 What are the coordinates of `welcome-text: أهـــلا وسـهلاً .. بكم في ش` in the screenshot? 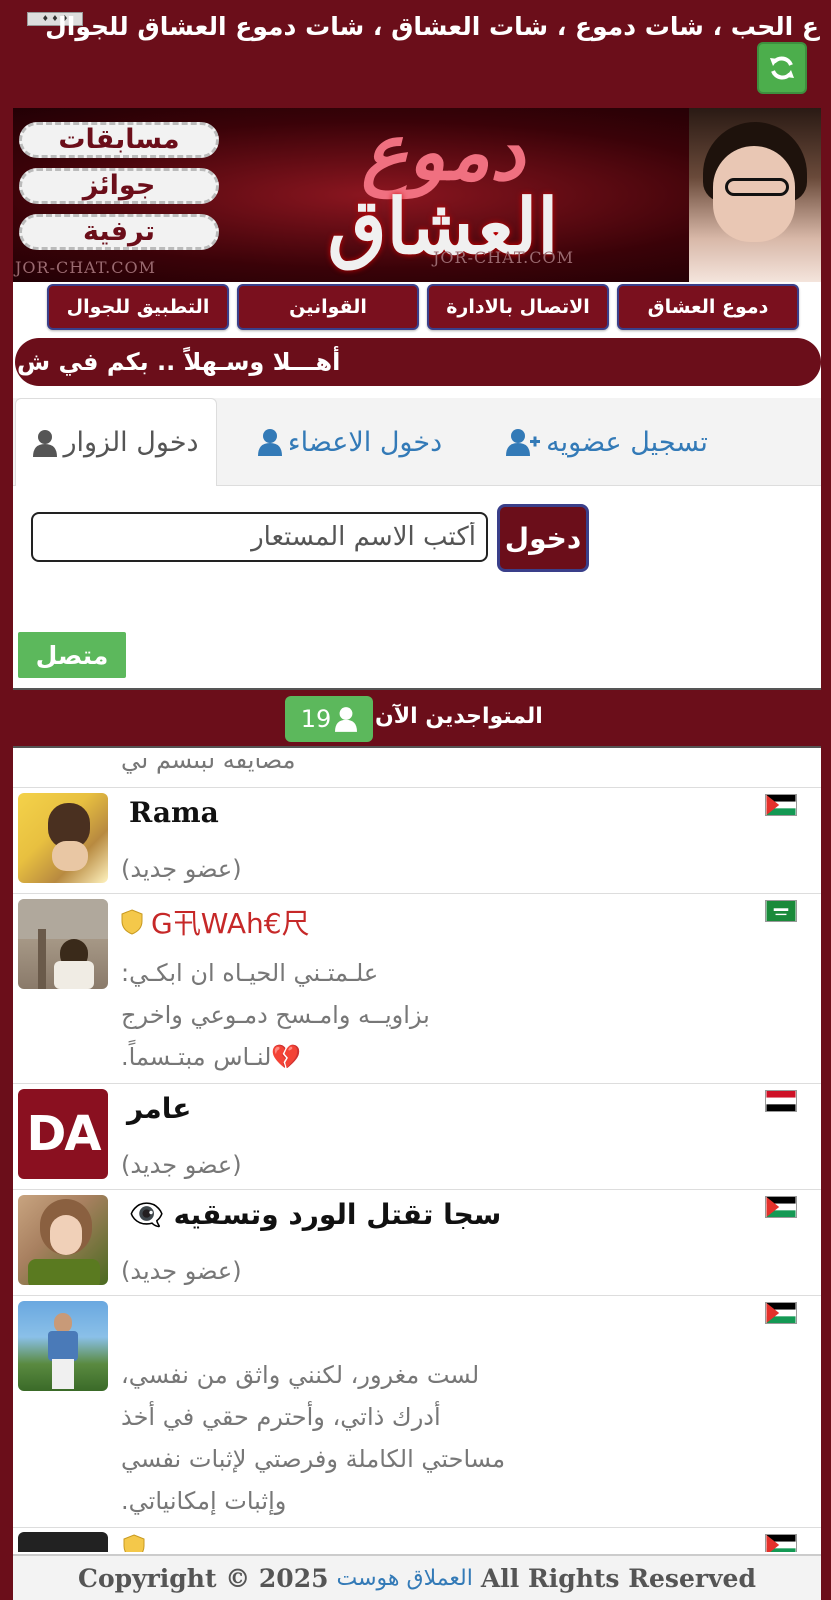 It's located at (179, 362).